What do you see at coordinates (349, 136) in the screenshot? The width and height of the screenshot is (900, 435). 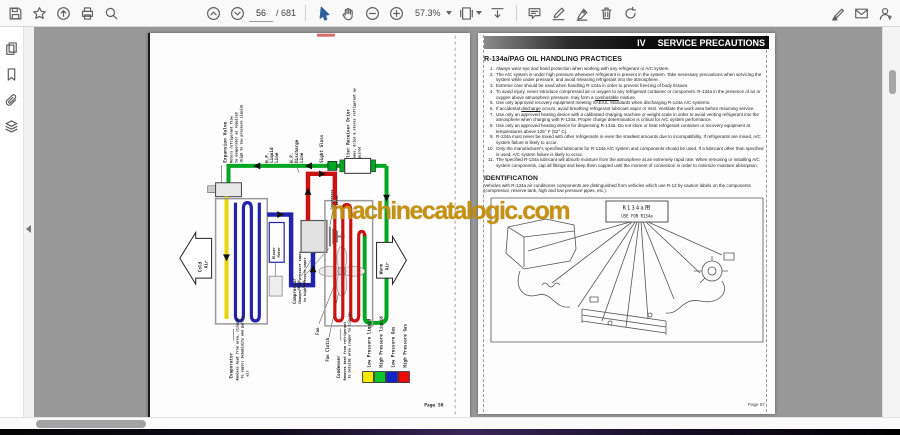 I see `filter-receiver-drier-label: Filter Receiver Drier` at bounding box center [349, 136].